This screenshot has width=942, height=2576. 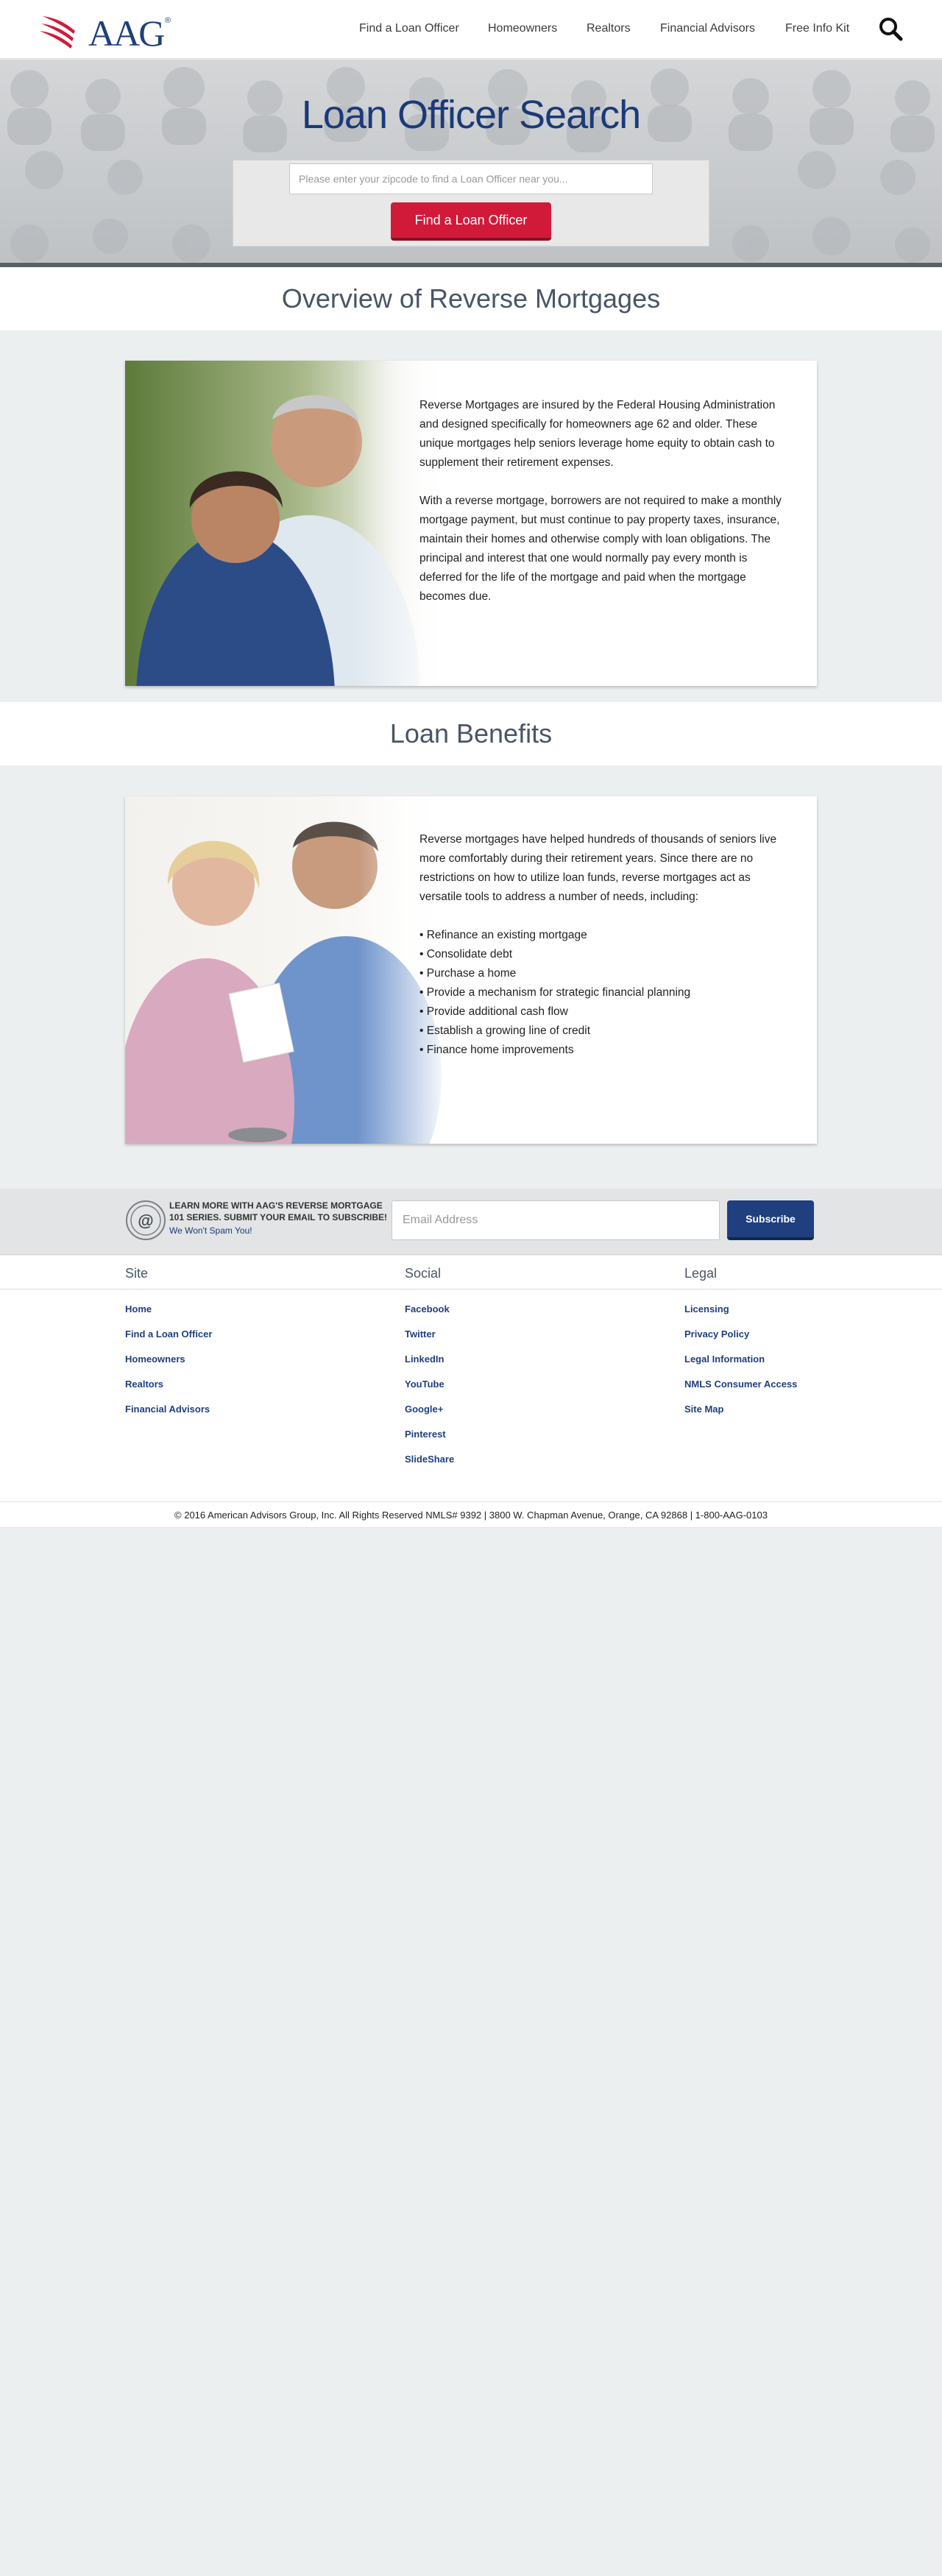 What do you see at coordinates (890, 28) in the screenshot?
I see `search-icon` at bounding box center [890, 28].